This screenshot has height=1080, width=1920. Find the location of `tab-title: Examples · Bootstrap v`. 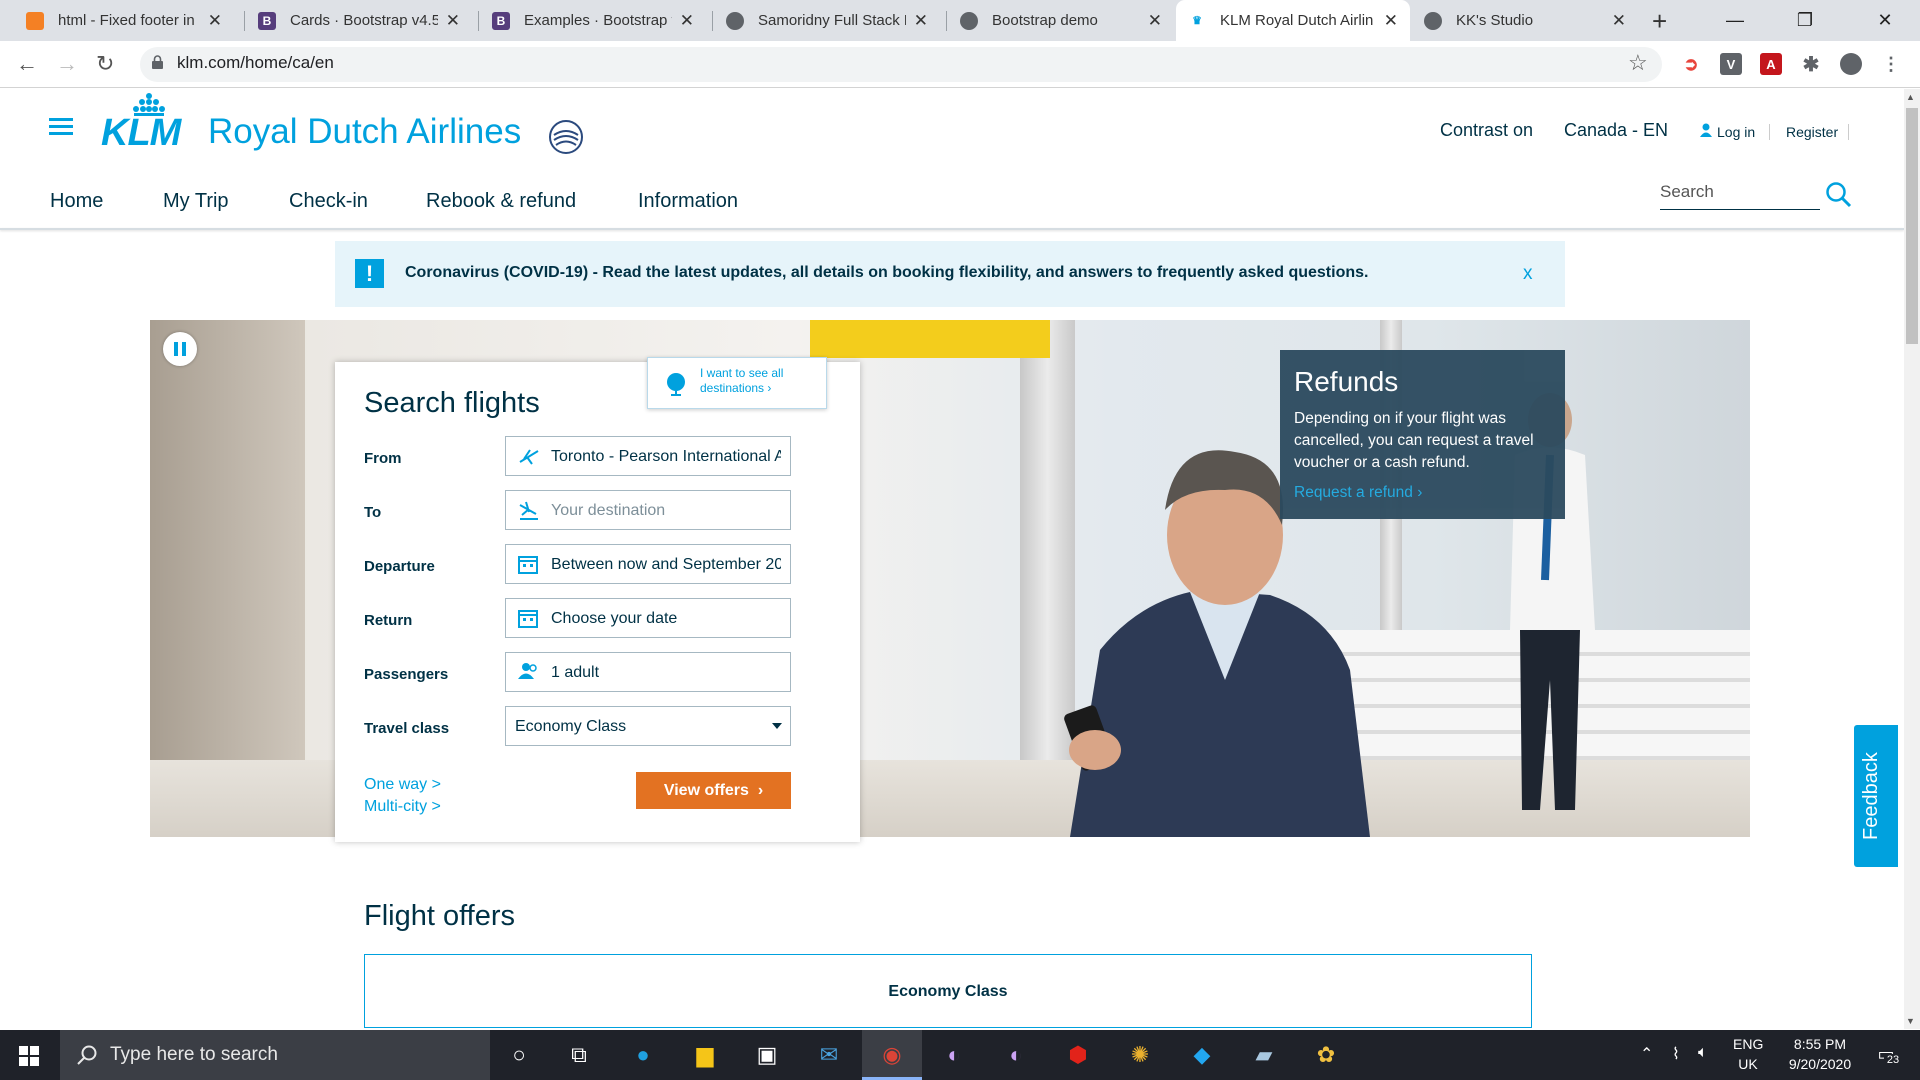

tab-title: Examples · Bootstrap v is located at coordinates (598, 20).